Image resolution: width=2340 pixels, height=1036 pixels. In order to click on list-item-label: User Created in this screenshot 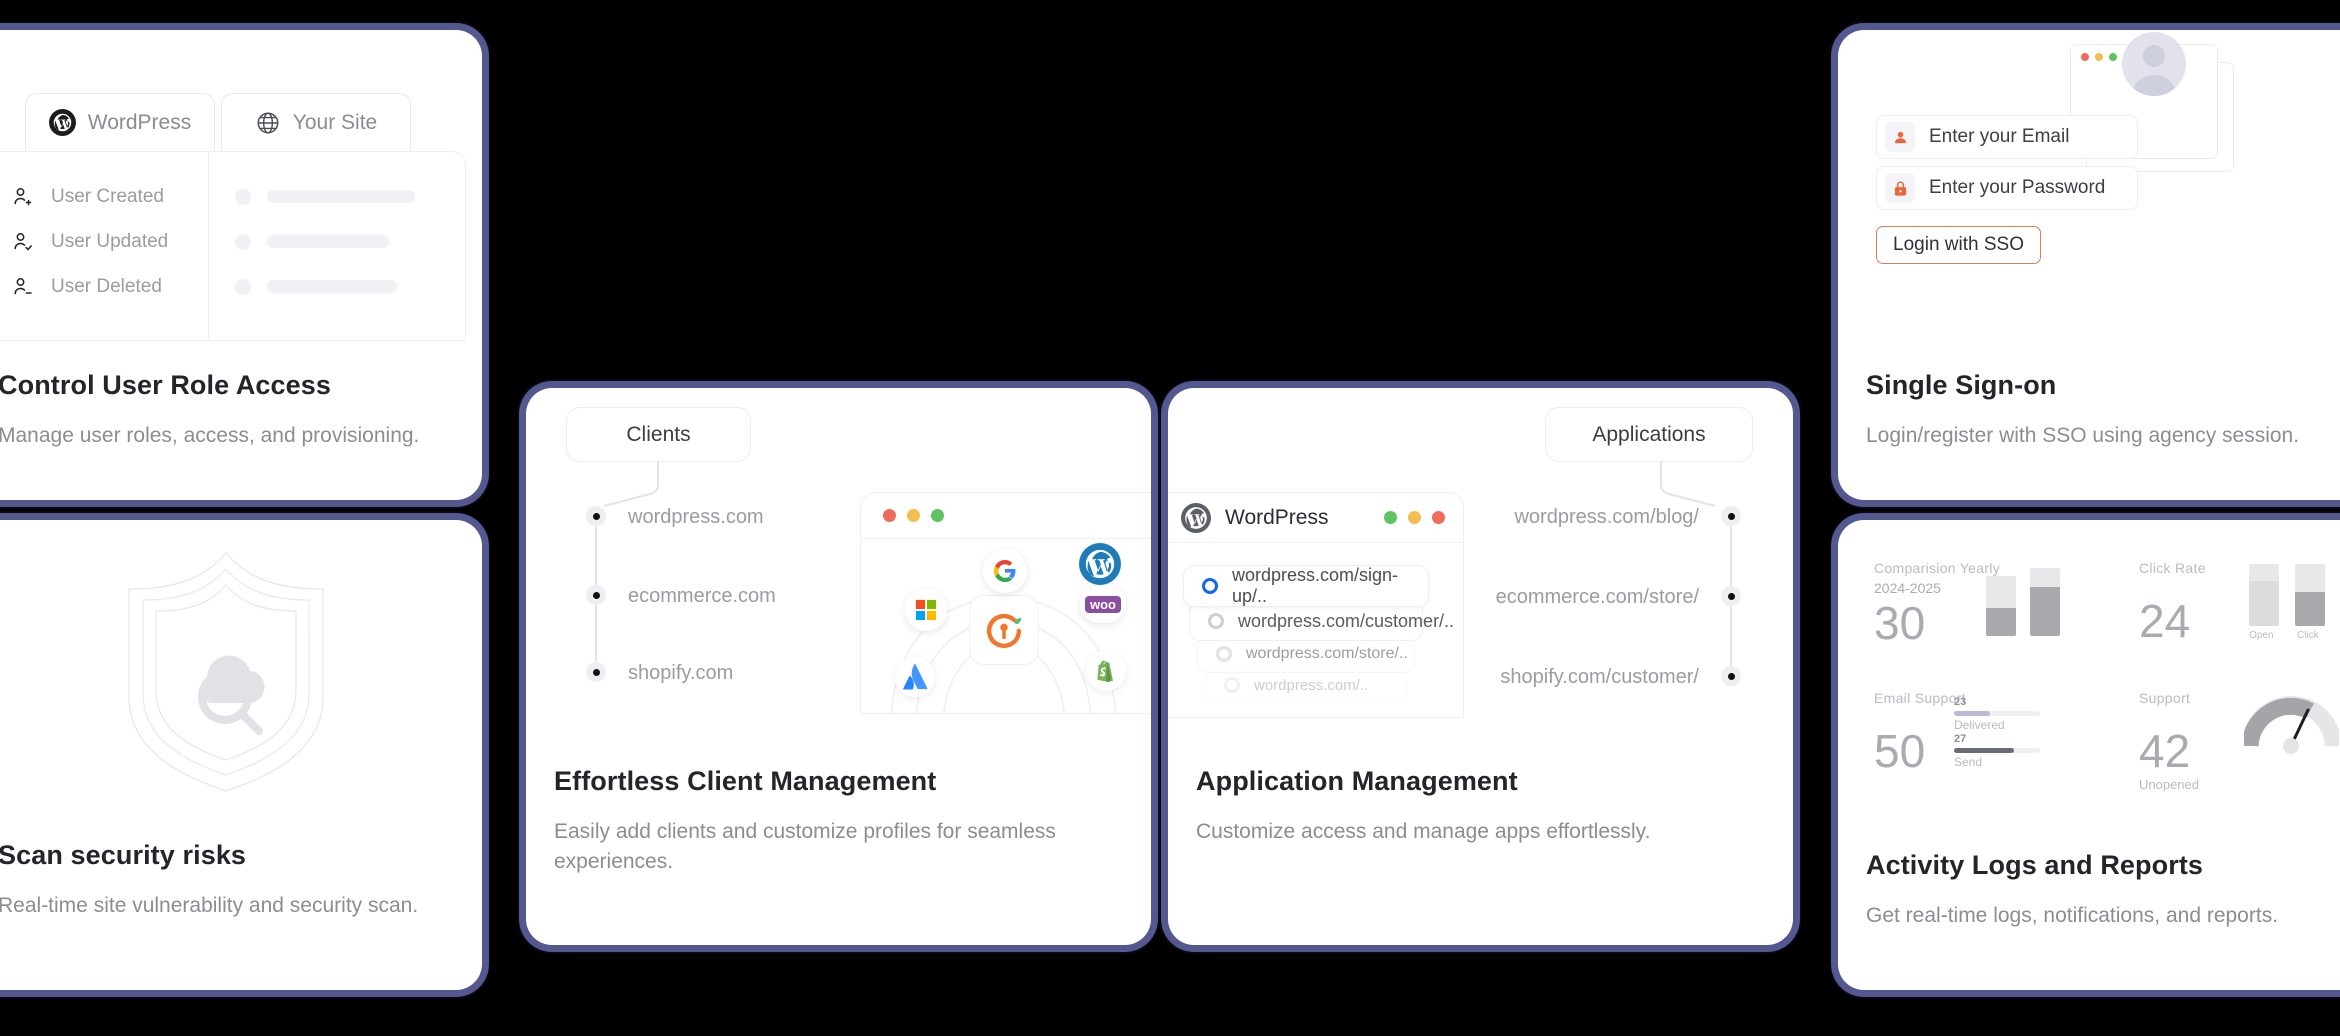, I will do `click(107, 196)`.